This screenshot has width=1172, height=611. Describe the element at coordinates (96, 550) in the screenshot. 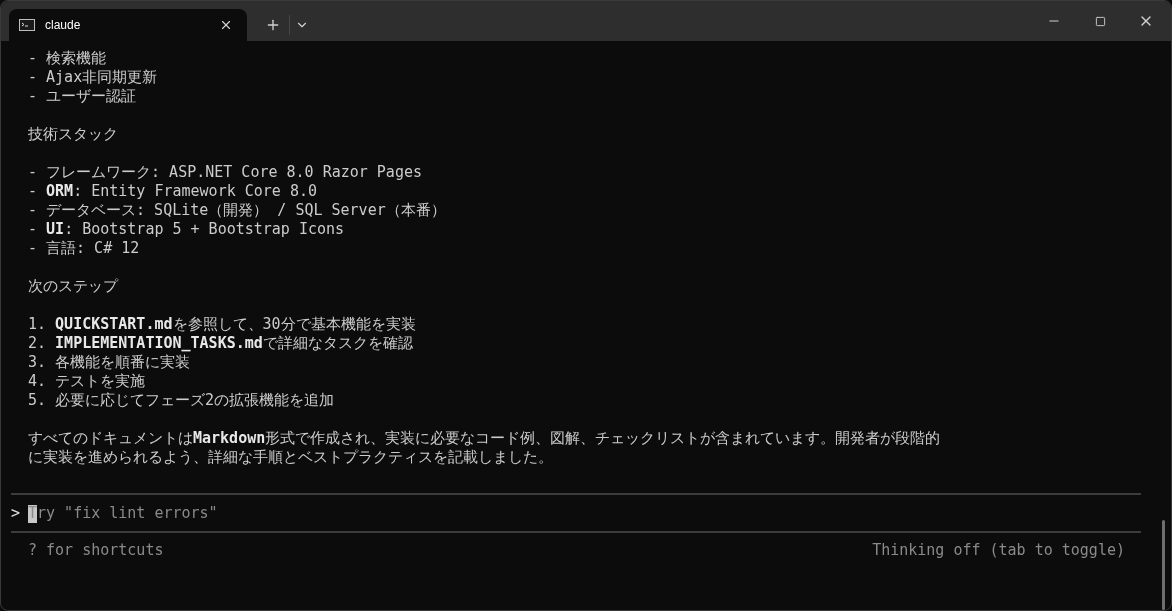

I see `shortcuts-hint: ? for shortcuts` at that location.